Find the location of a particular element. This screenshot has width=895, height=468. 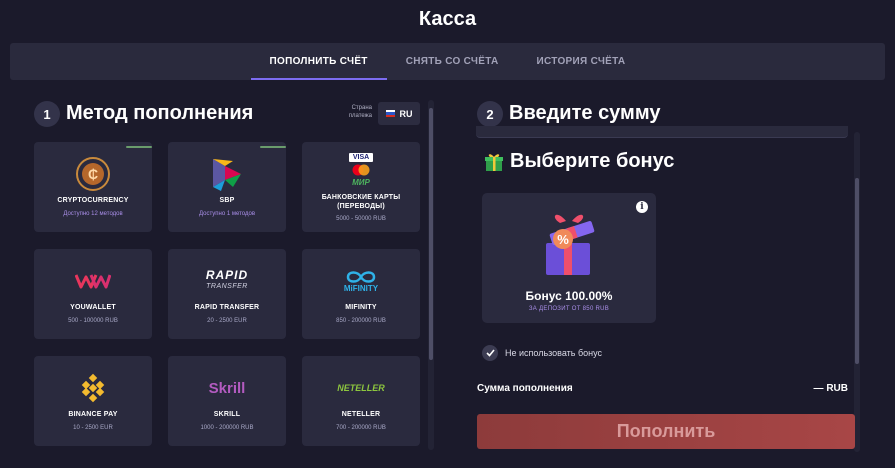

method-cryptocurrency: ₵ CRYPTOCURRENCY Доступно 12 методов is located at coordinates (93, 187).